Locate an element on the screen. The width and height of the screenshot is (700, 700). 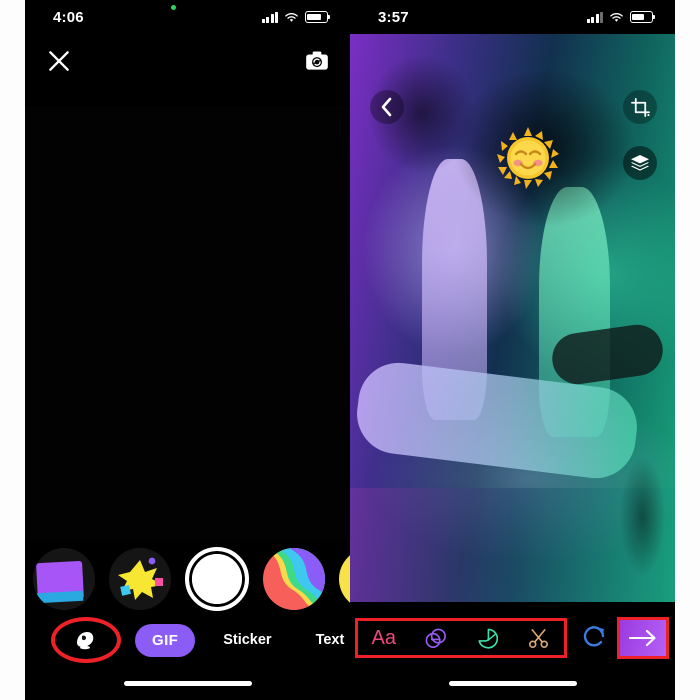
layers-icon is located at coordinates (640, 163).